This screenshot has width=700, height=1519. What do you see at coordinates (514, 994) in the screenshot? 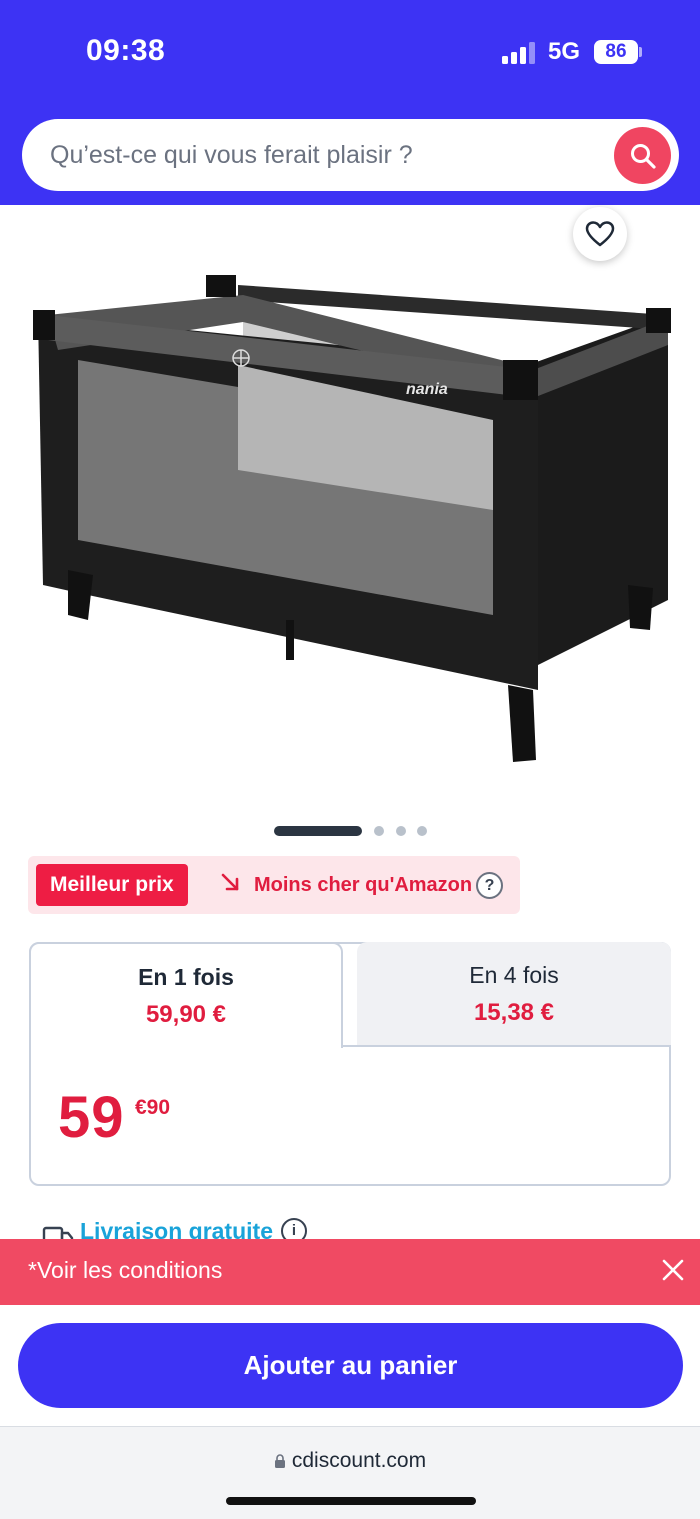
I see `tab-pay-4-times: En 4 fois 15,38 €` at bounding box center [514, 994].